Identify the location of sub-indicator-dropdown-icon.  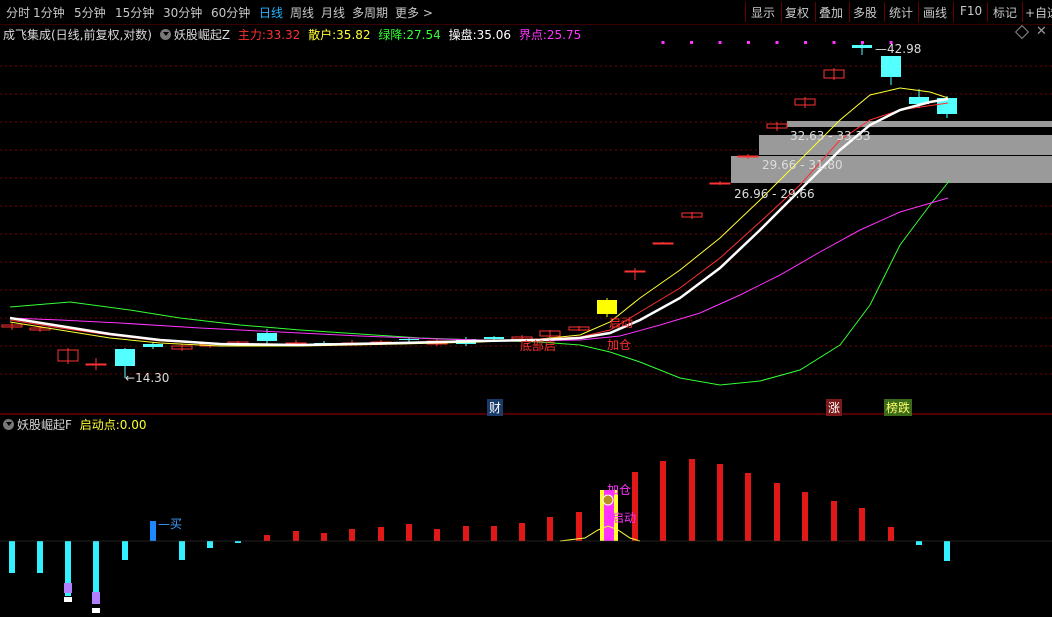
(8, 424).